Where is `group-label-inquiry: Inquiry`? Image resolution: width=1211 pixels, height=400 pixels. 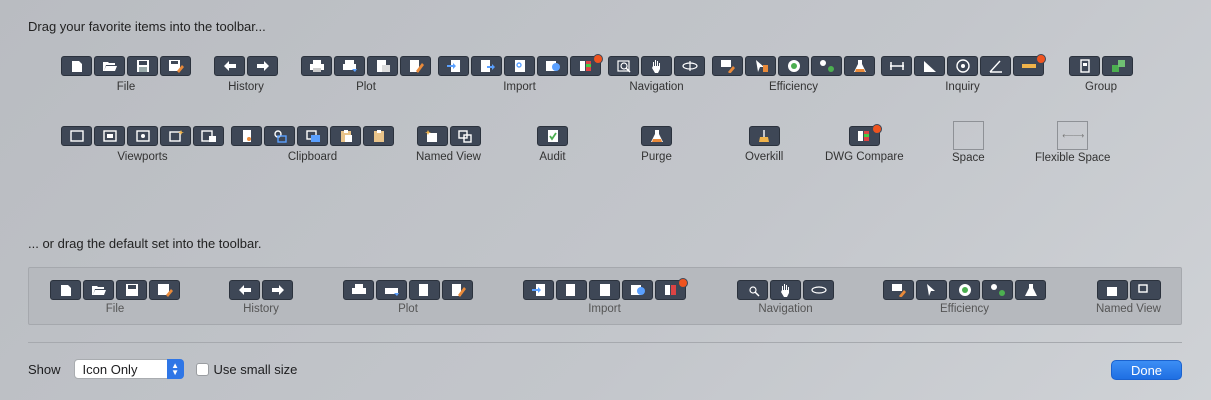 group-label-inquiry: Inquiry is located at coordinates (962, 87).